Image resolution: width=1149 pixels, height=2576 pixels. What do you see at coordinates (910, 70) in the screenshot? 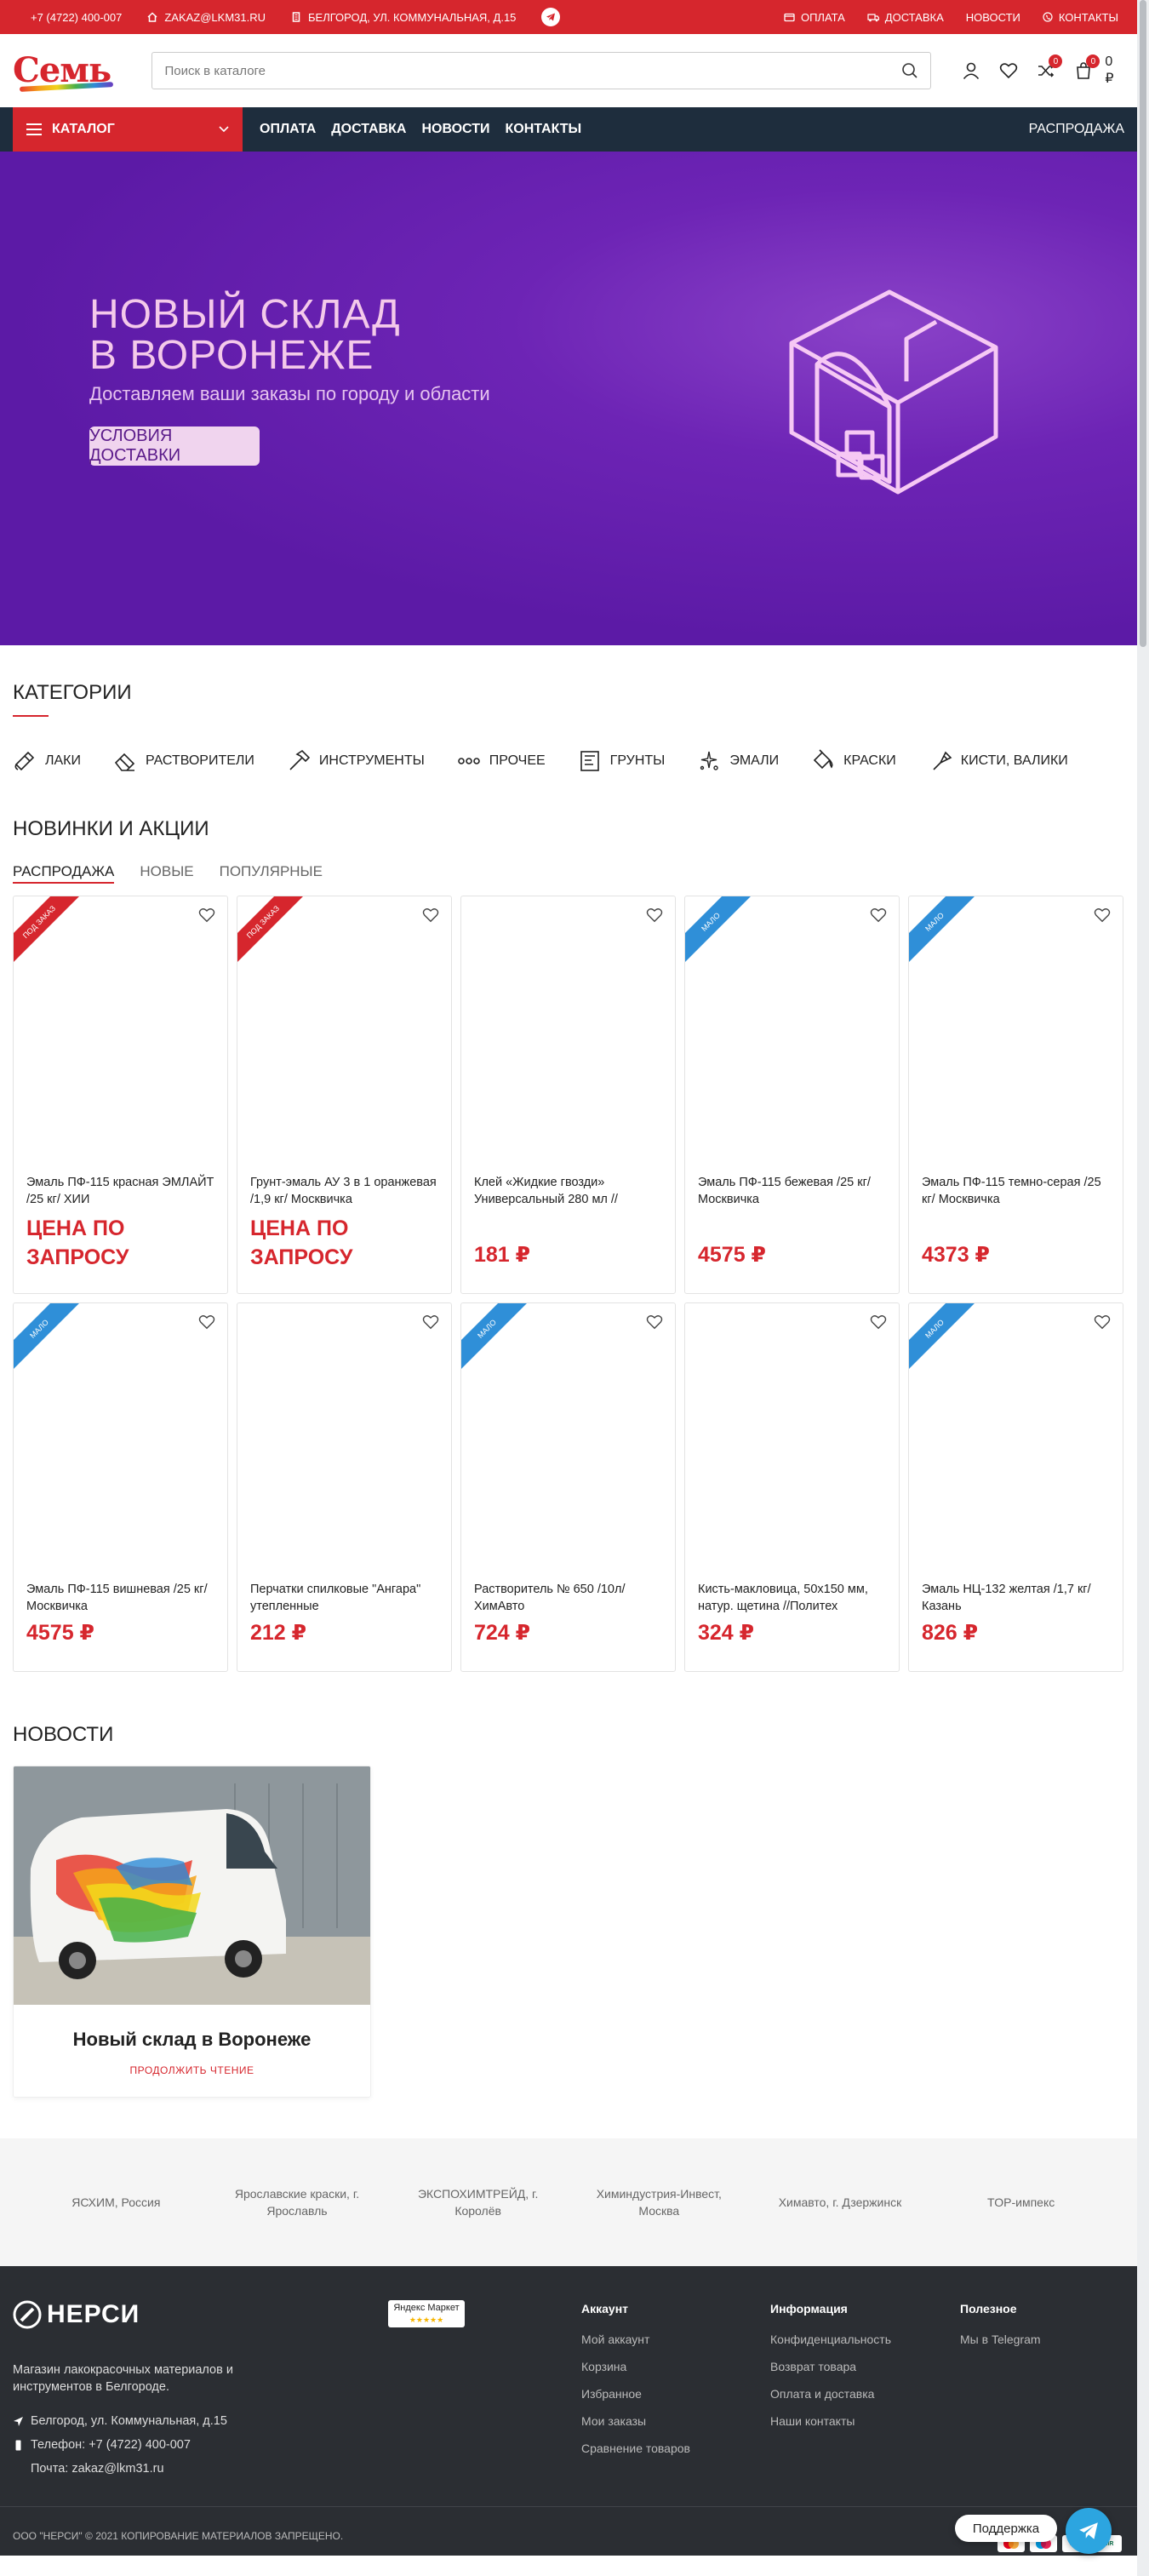
I see `search-icon` at bounding box center [910, 70].